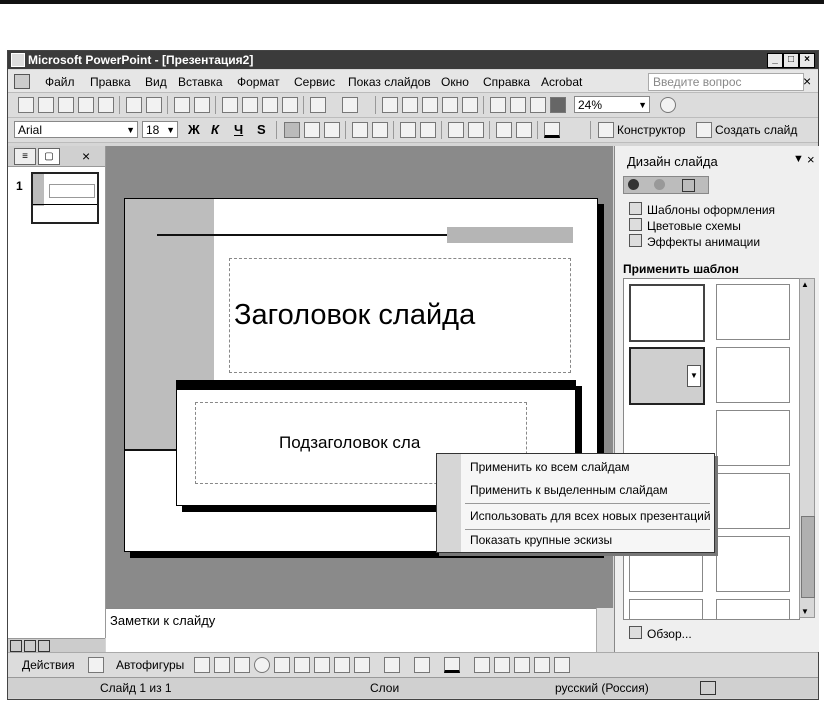 Image resolution: width=824 pixels, height=702 pixels. I want to click on designer-button: Конструктор, so click(651, 130).